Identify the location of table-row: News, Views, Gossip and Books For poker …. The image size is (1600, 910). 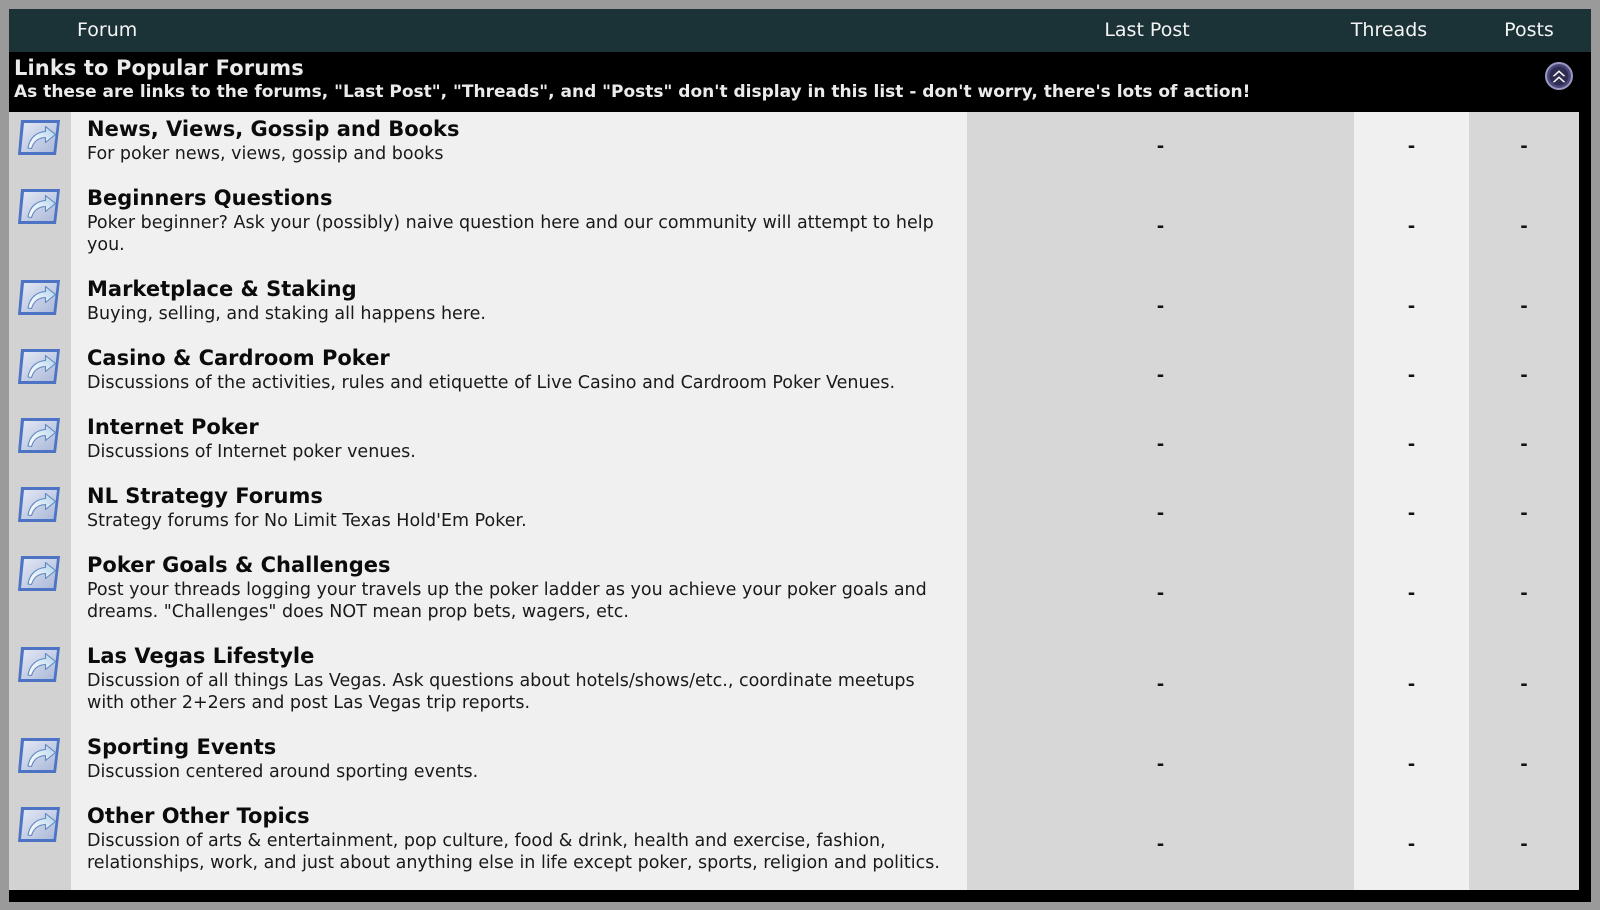
(794, 146).